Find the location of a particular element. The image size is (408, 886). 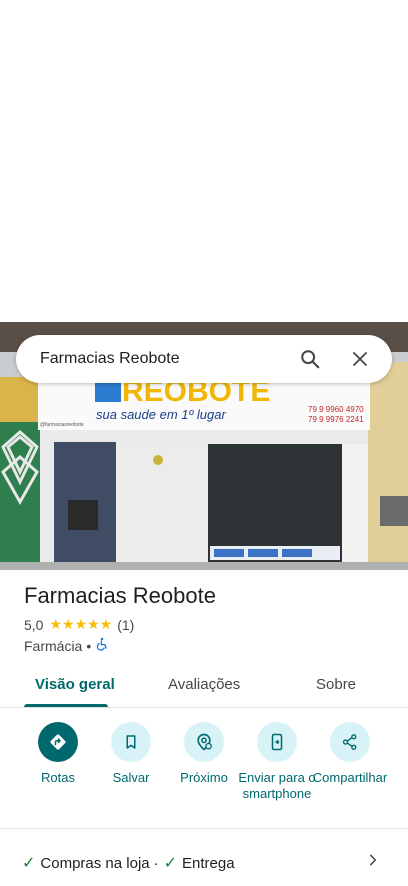

directions-button: Rotas is located at coordinates (58, 754).